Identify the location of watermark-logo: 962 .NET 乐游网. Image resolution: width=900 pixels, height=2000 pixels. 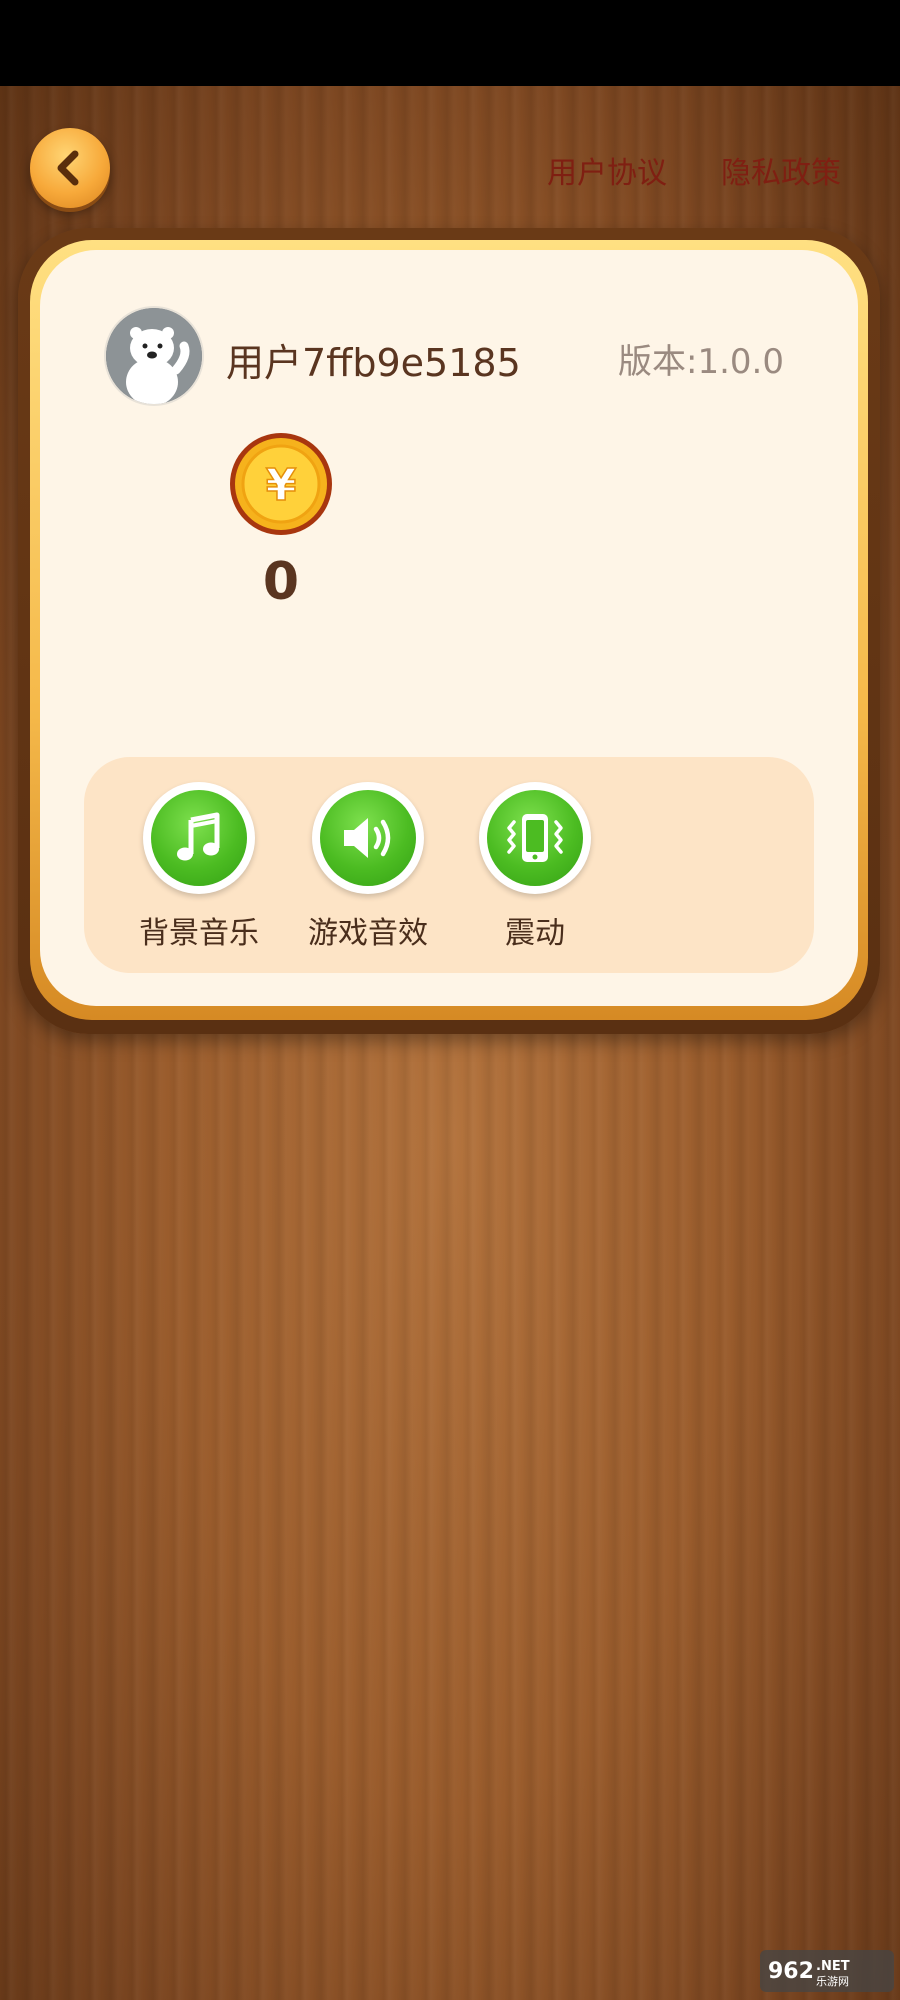
(827, 1971).